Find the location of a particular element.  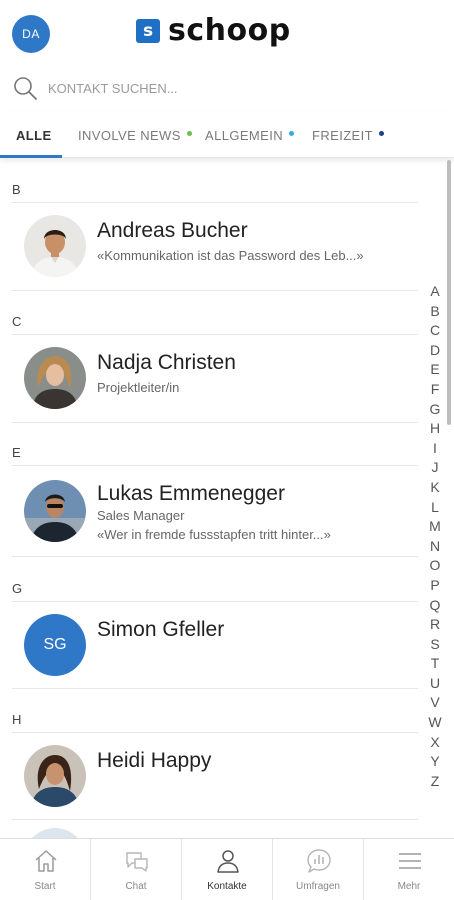

home-icon is located at coordinates (46, 861).